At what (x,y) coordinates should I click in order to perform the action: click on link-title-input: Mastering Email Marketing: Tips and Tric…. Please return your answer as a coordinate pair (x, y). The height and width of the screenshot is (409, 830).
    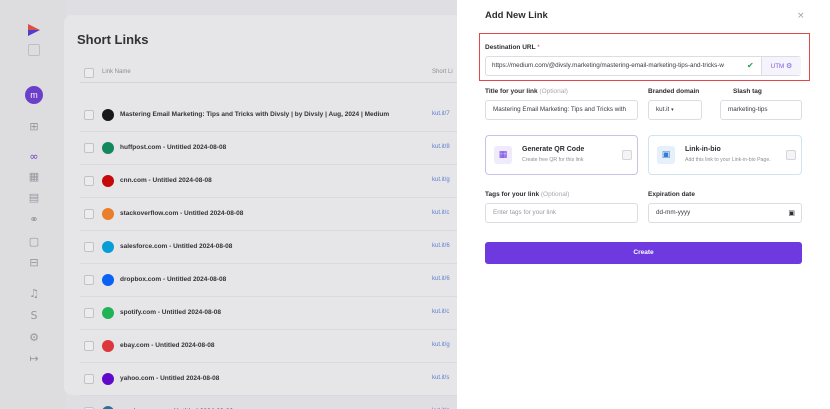
    Looking at the image, I should click on (561, 110).